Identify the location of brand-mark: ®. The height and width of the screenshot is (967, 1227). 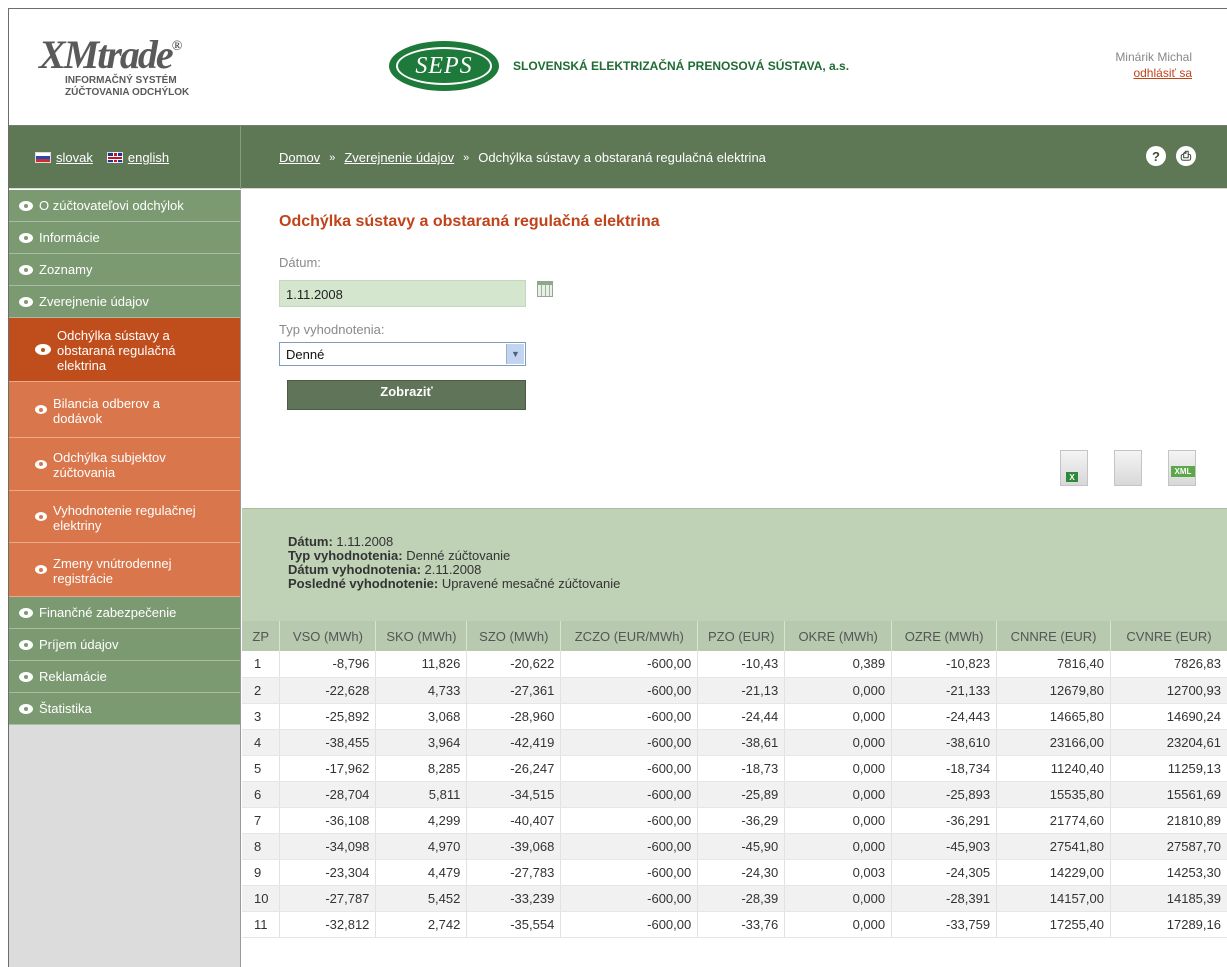
(177, 46).